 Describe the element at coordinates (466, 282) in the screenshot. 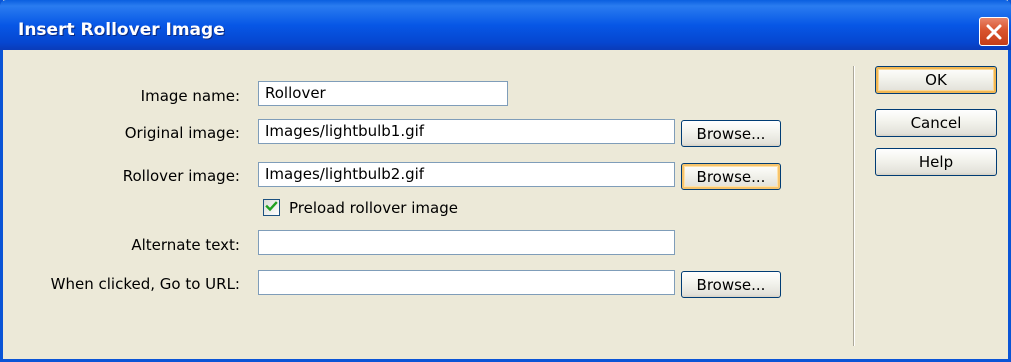

I see `go-to-url-input` at that location.